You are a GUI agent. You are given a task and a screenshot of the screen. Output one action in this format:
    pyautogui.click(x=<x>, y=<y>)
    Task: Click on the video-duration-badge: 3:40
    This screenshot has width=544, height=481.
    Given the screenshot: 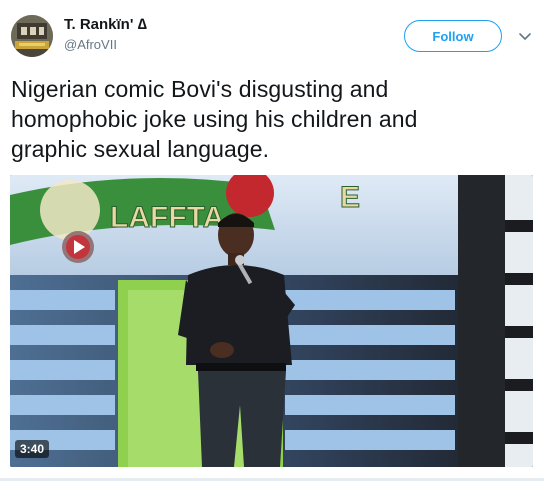 What is the action you would take?
    pyautogui.click(x=32, y=449)
    